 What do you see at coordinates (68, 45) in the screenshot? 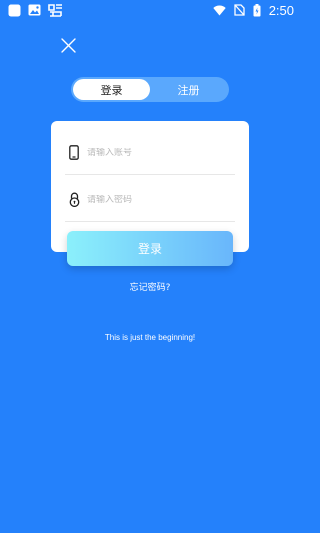
I see `close-icon` at bounding box center [68, 45].